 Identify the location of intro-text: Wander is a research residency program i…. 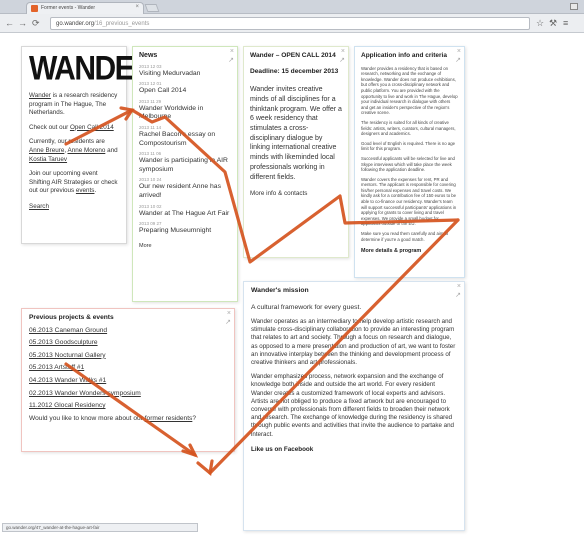
(73, 104).